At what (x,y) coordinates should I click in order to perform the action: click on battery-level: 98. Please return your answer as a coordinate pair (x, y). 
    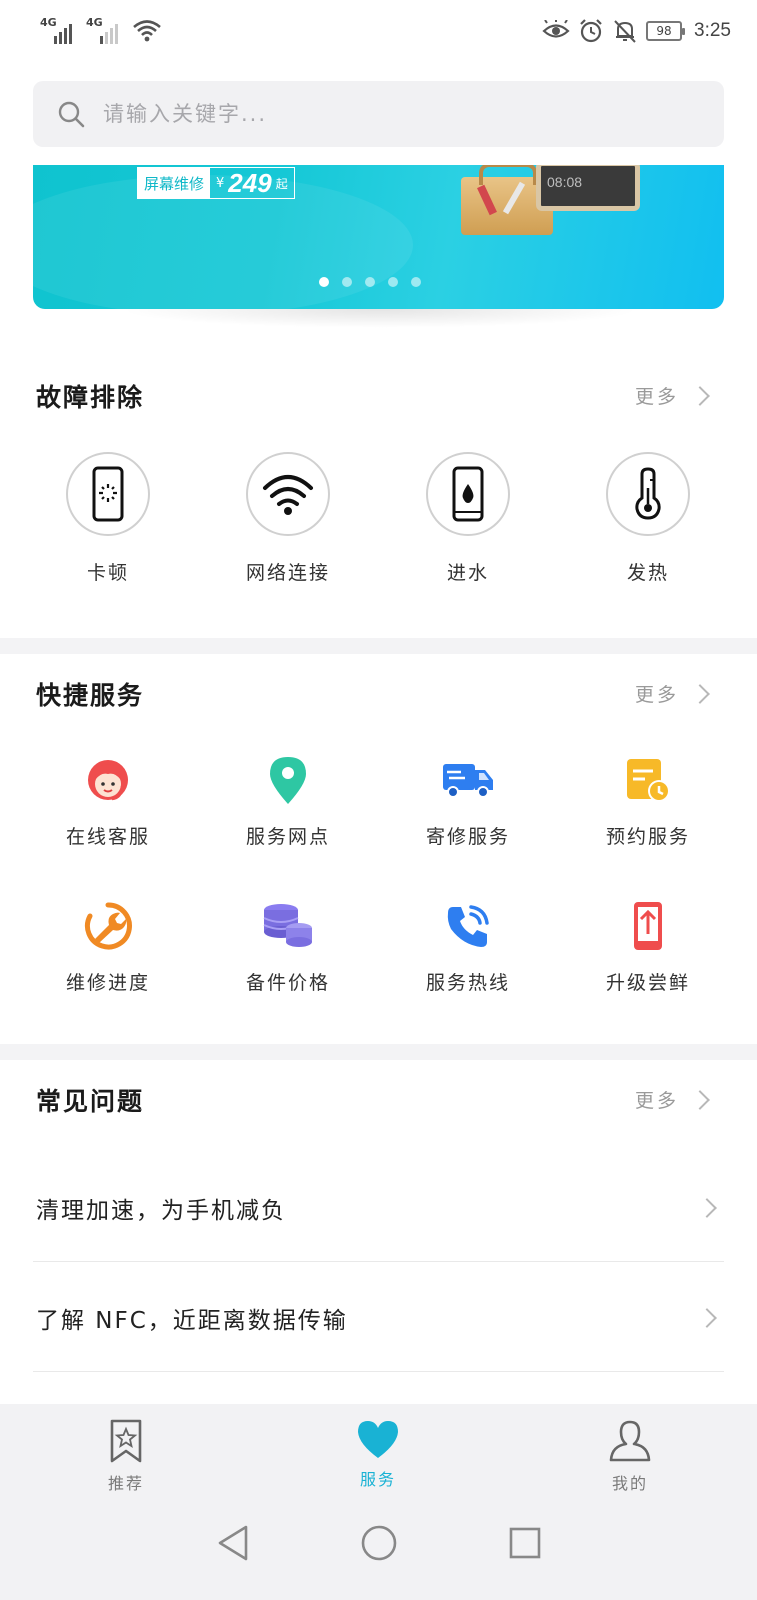
    Looking at the image, I should click on (664, 31).